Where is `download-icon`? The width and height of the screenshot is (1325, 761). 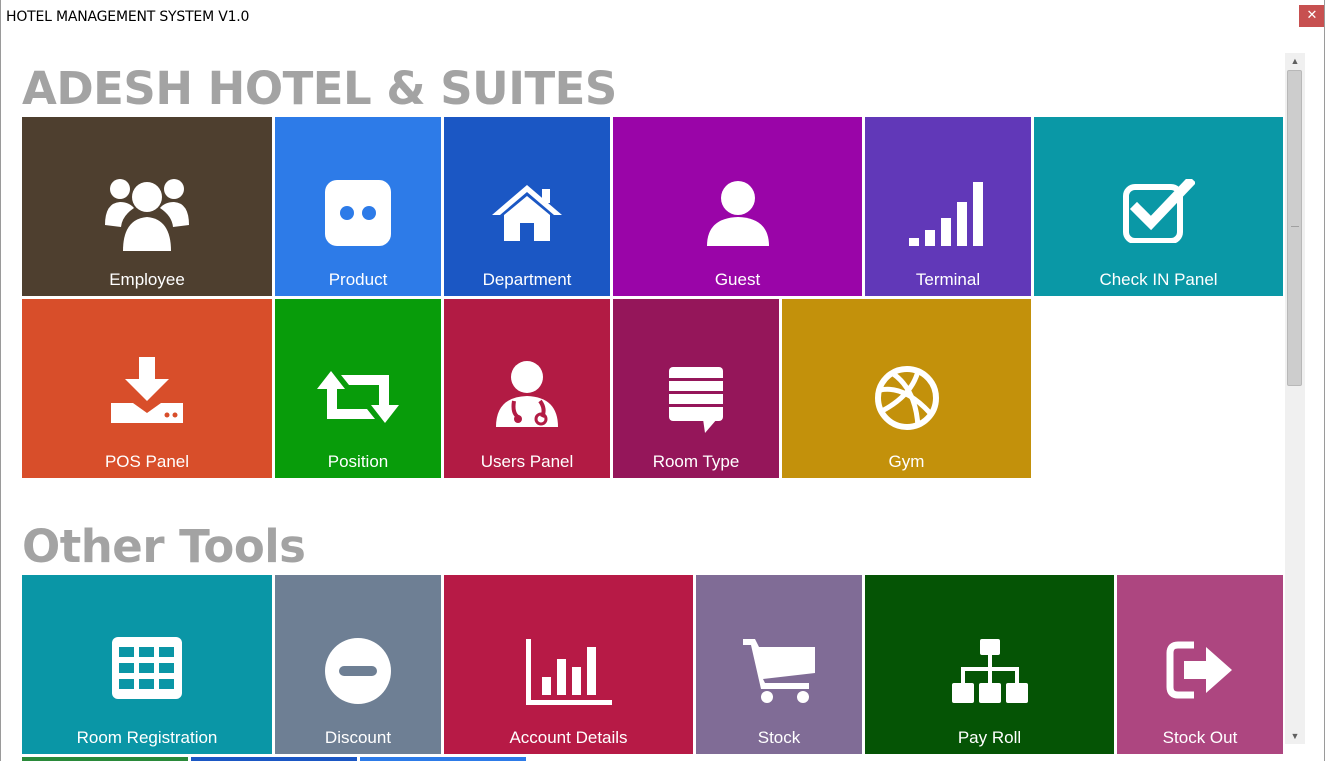
download-icon is located at coordinates (147, 390).